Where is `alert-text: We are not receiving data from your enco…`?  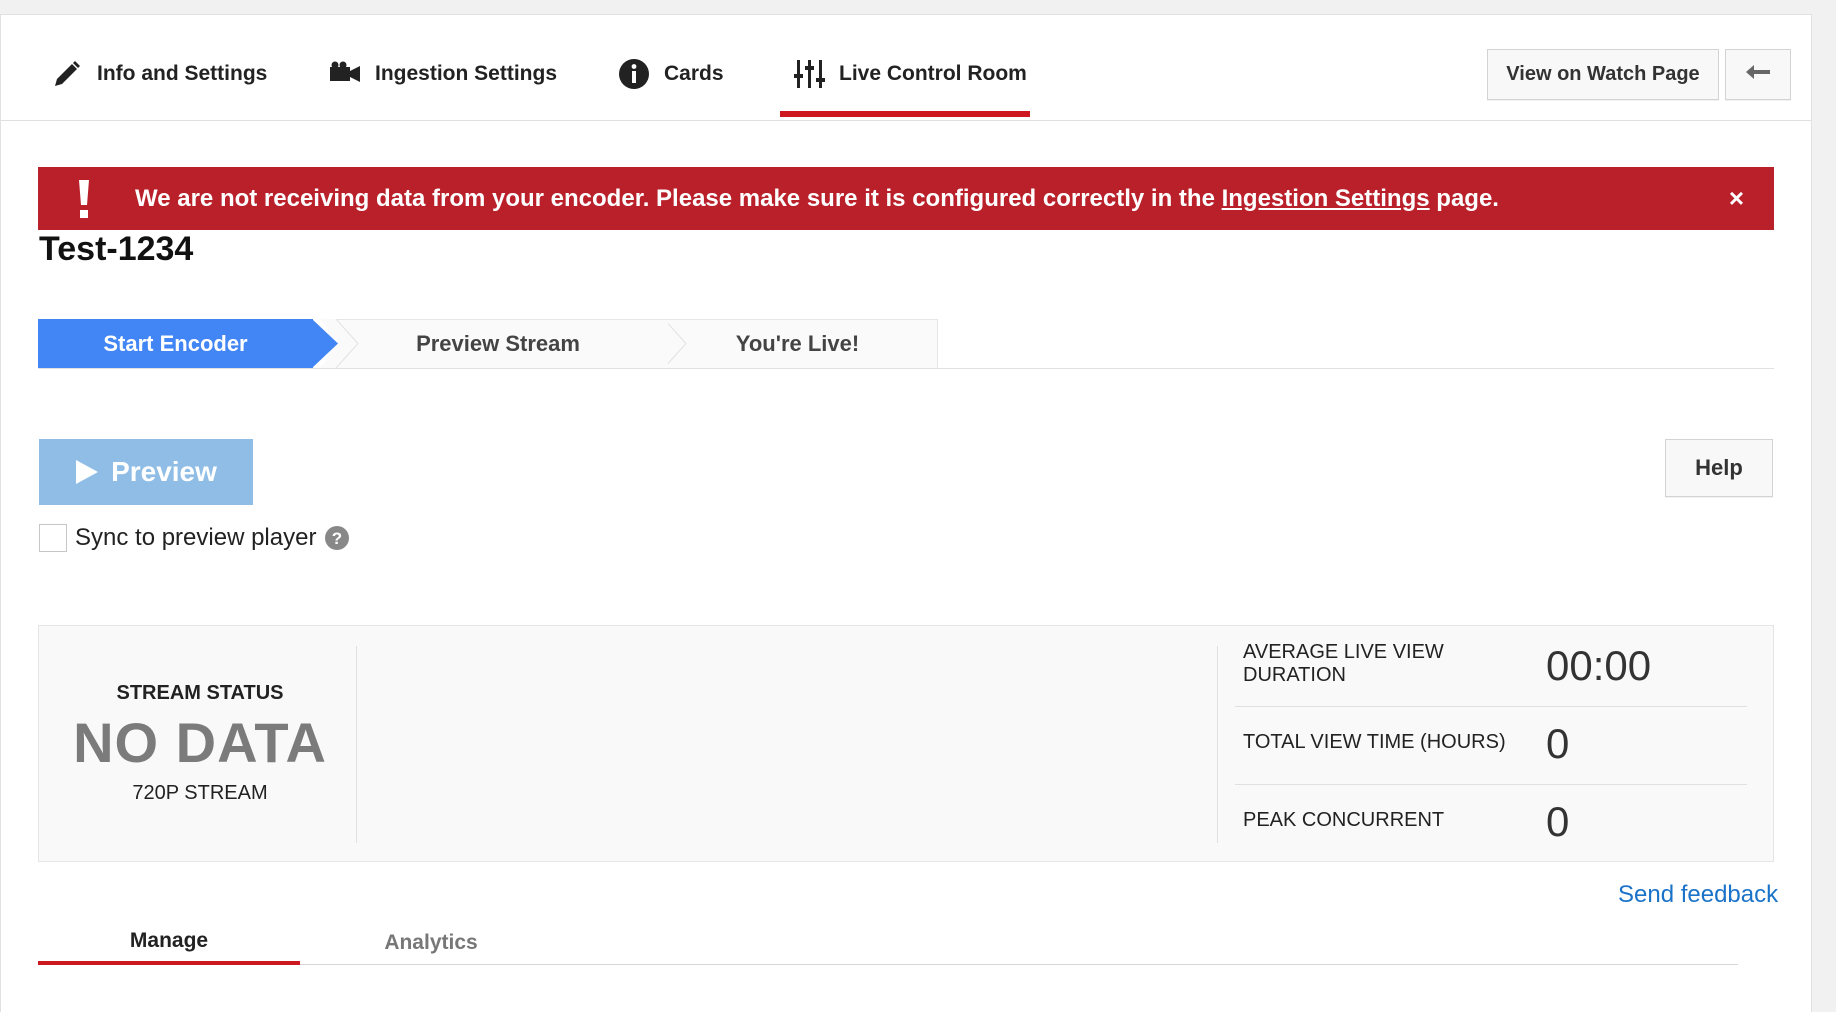 alert-text: We are not receiving data from your enco… is located at coordinates (678, 198).